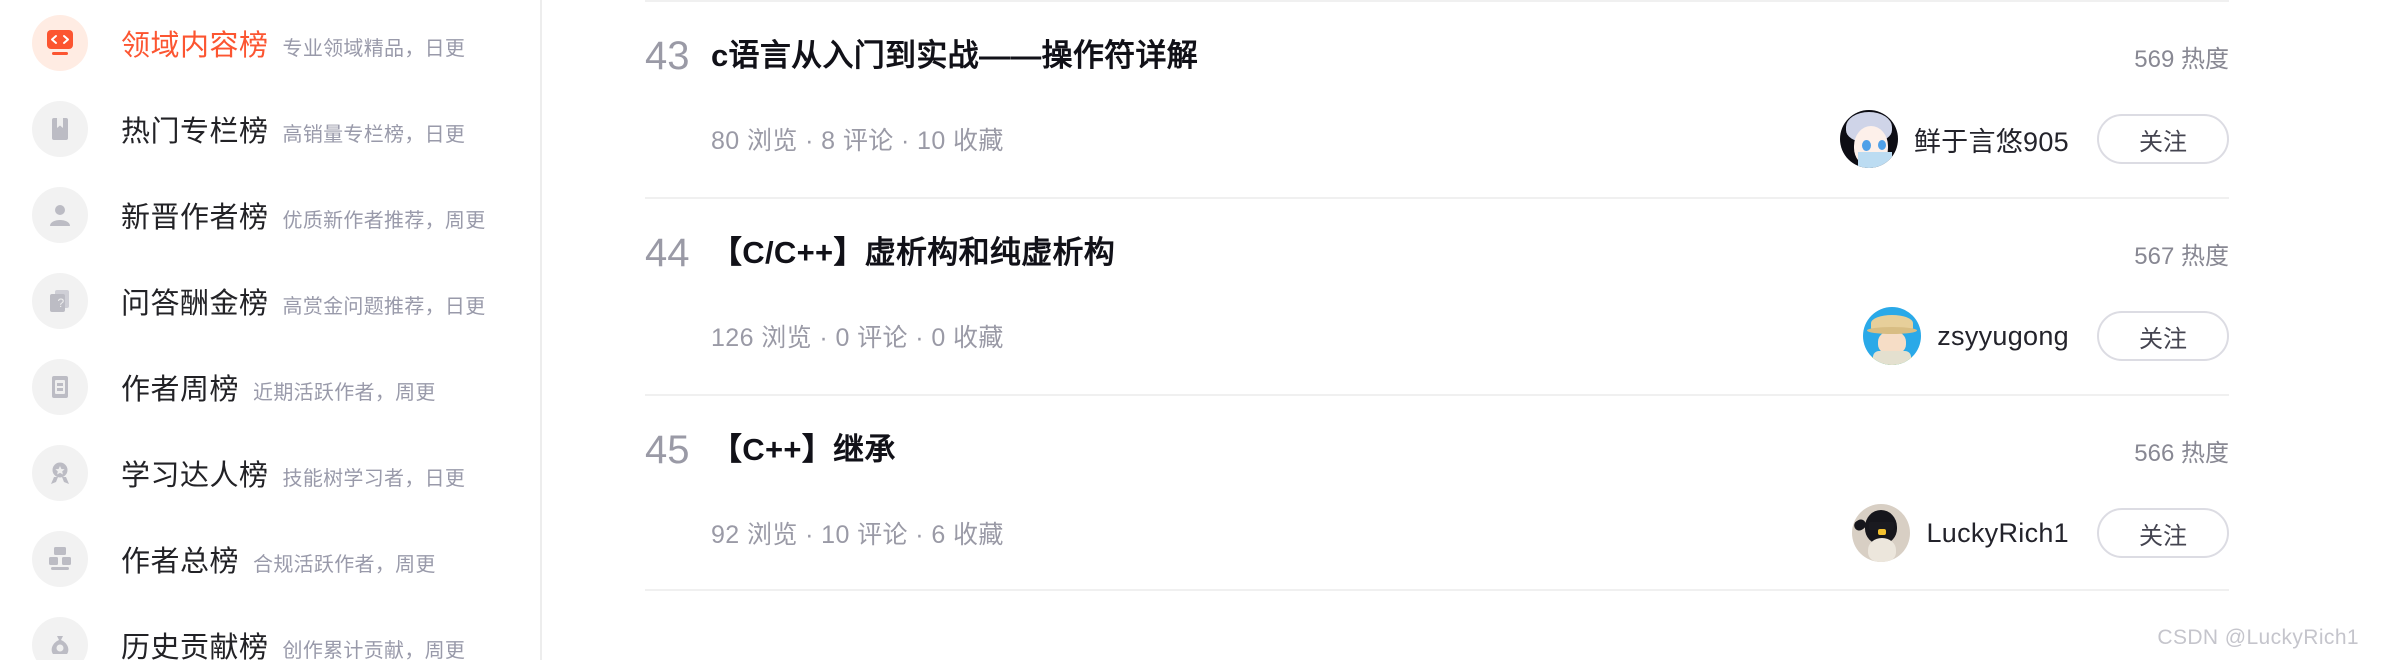 The height and width of the screenshot is (660, 2381). I want to click on row-header: 45 【C++】继承 566 热度, so click(1437, 438).